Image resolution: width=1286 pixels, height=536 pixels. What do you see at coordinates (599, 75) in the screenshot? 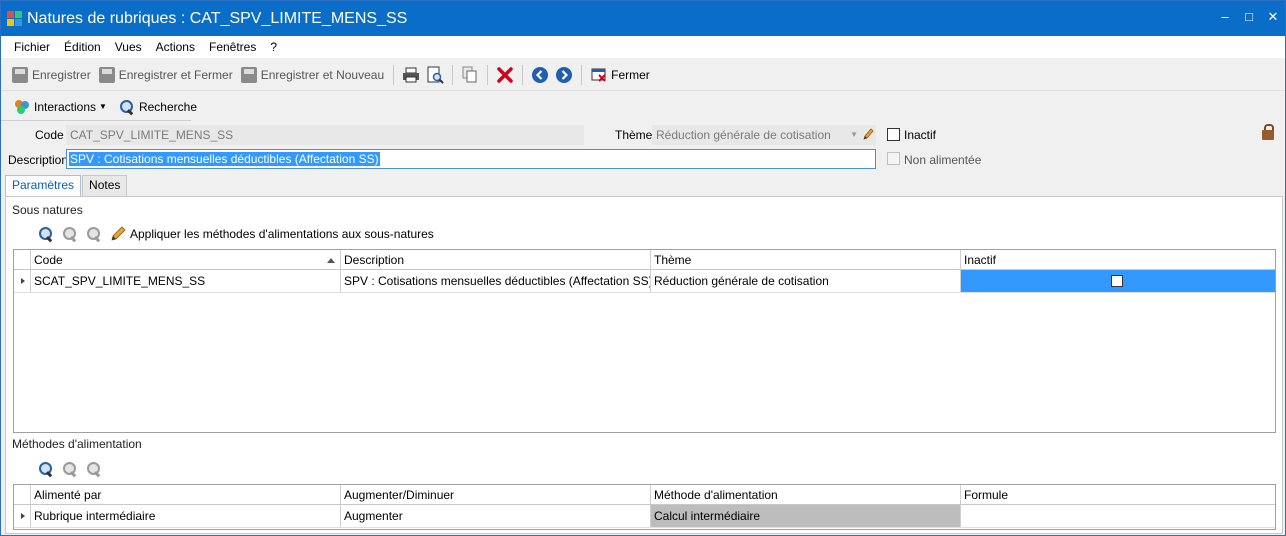
I see `close-form-icon` at bounding box center [599, 75].